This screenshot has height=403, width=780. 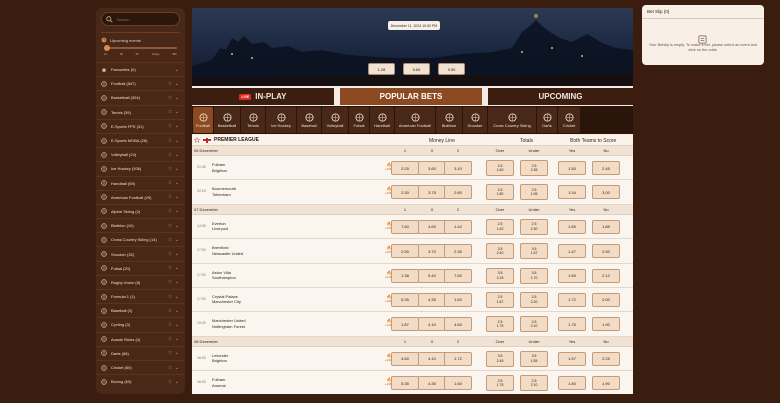 What do you see at coordinates (140, 296) in the screenshot?
I see `sidebar-item: Formula 1 (1) ☆ ⌄` at bounding box center [140, 296].